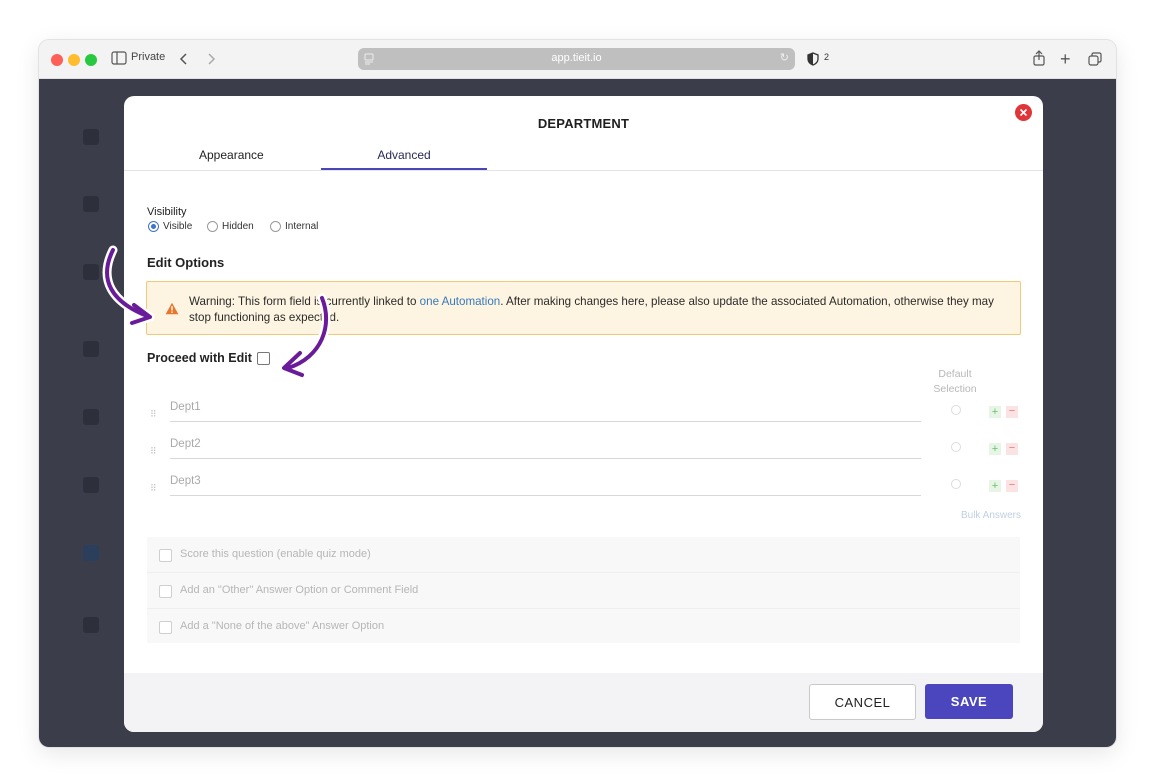  Describe the element at coordinates (91, 60) in the screenshot. I see `zoom-window-button` at that location.